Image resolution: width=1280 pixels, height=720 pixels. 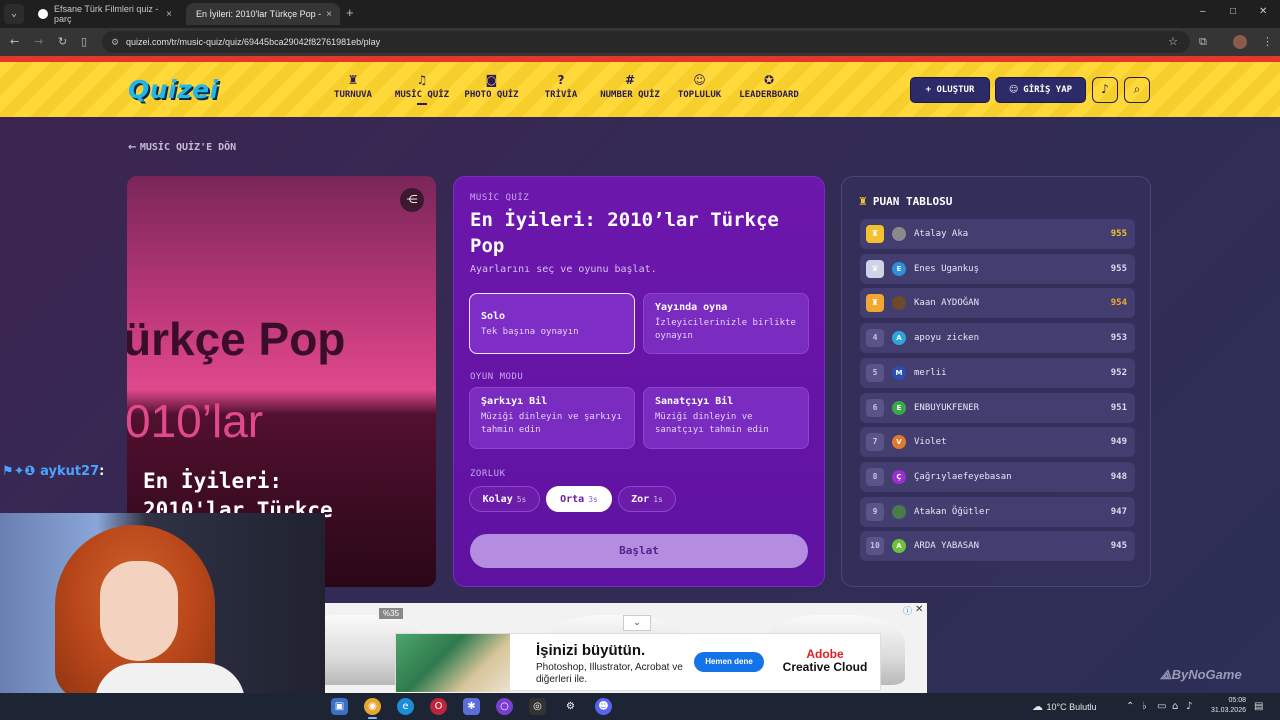 What do you see at coordinates (170, 678) in the screenshot?
I see `streamer-shirt` at bounding box center [170, 678].